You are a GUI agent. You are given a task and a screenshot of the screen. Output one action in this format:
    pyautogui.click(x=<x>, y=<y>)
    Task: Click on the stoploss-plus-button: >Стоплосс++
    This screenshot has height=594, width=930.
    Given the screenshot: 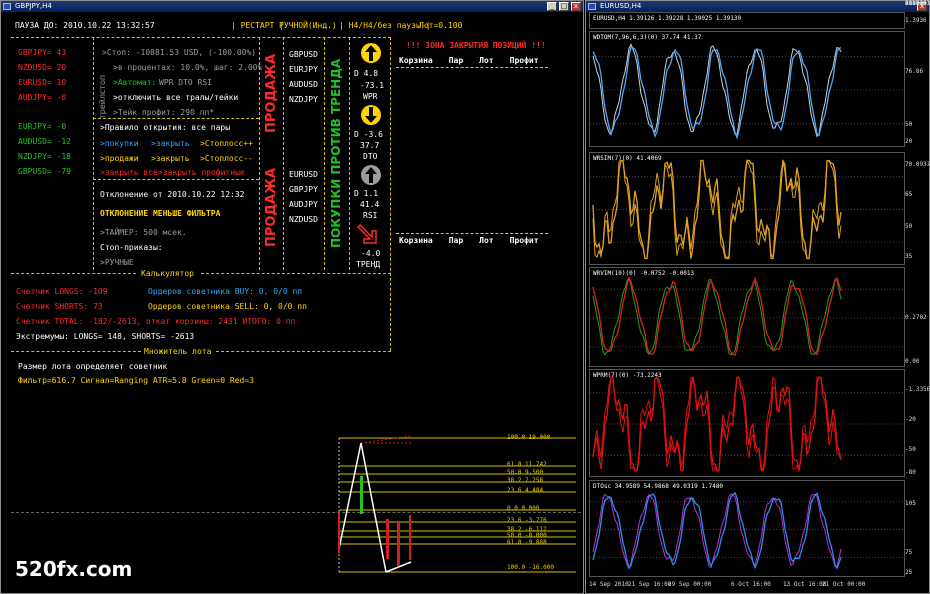 What is the action you would take?
    pyautogui.click(x=226, y=143)
    